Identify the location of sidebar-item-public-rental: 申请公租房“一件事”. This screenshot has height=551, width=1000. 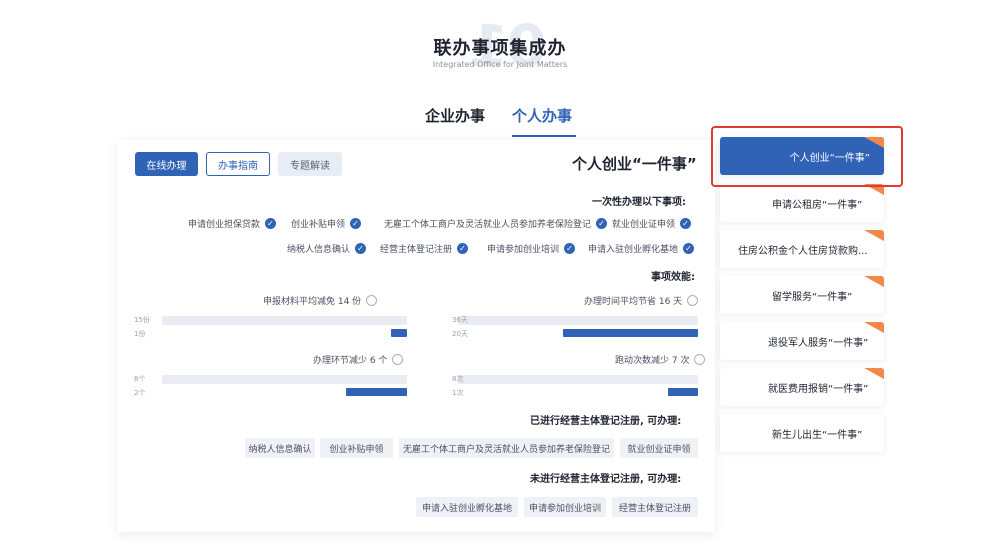
(802, 203).